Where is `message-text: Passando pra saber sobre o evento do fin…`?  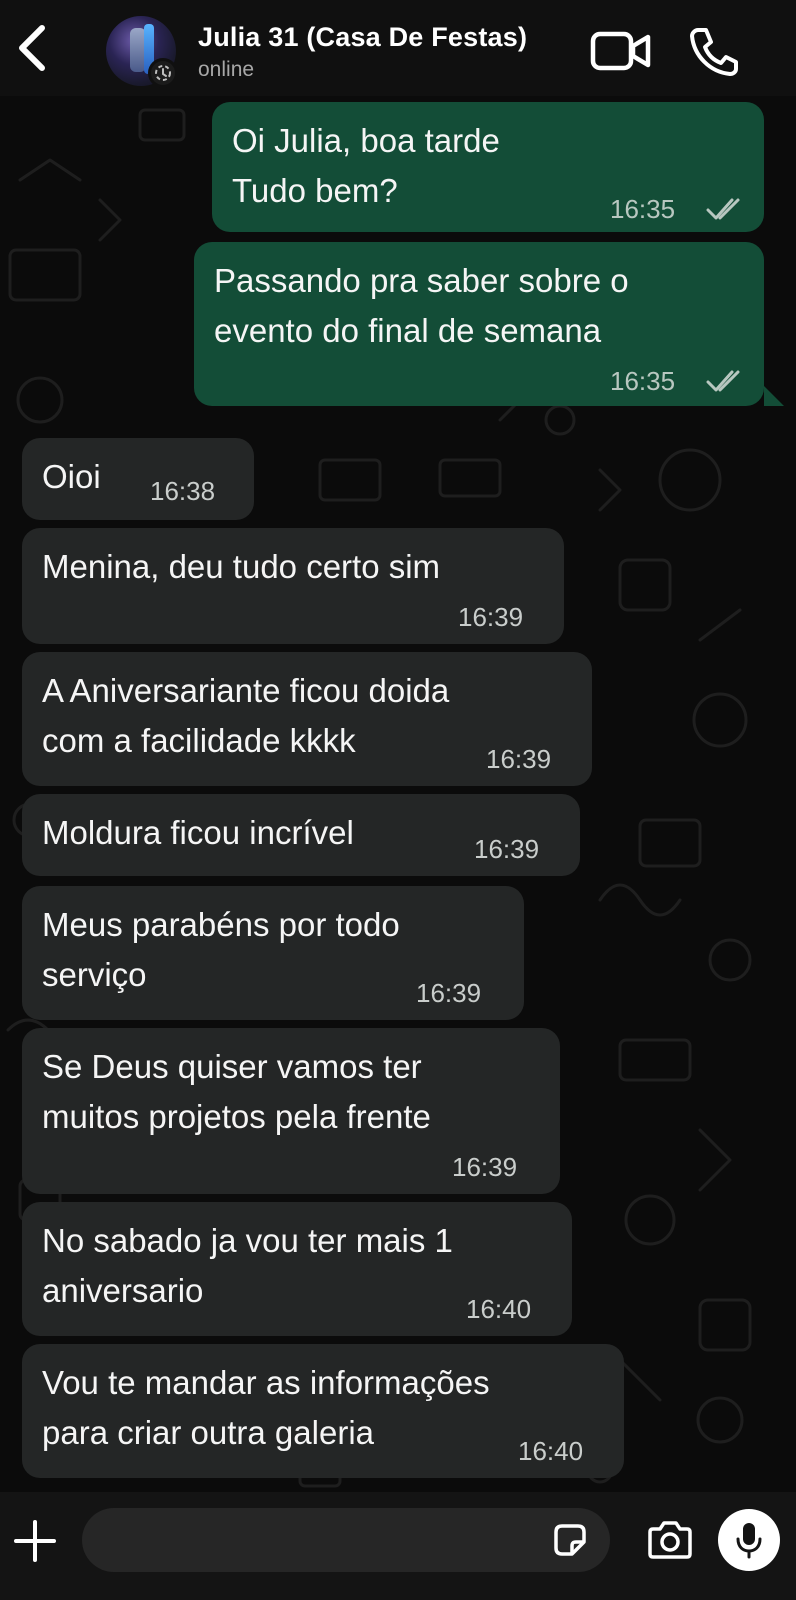
message-text: Passando pra saber sobre o evento do fin… is located at coordinates (421, 305).